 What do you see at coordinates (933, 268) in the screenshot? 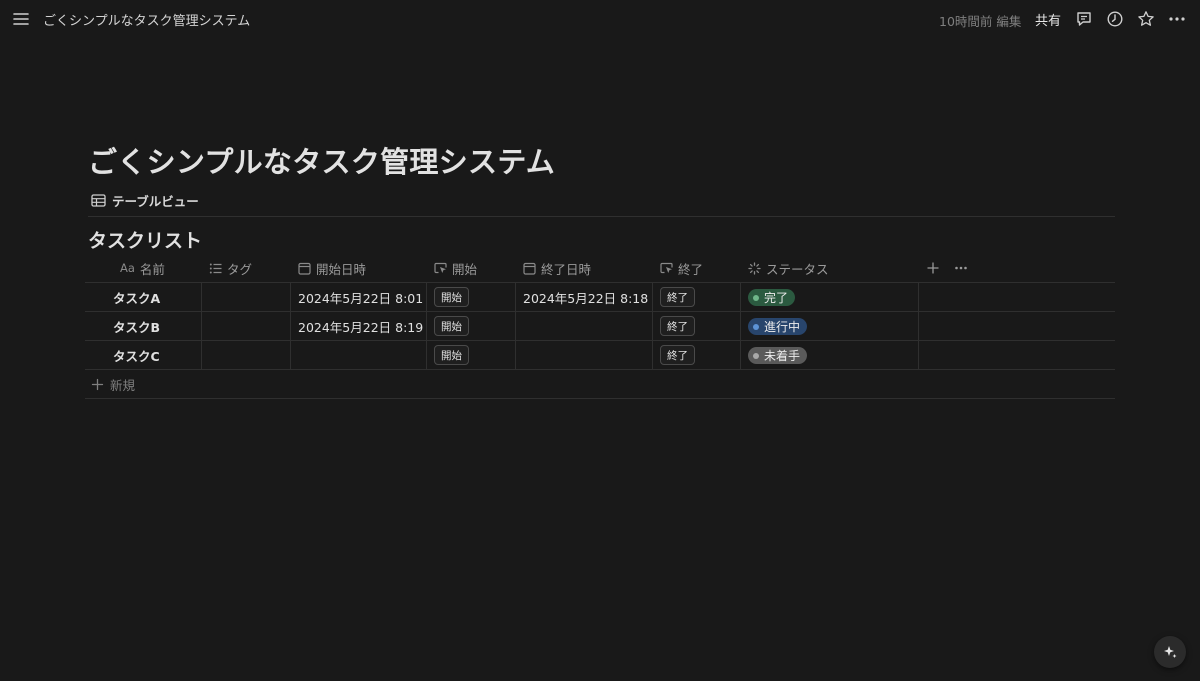
I see `add-column-icon` at bounding box center [933, 268].